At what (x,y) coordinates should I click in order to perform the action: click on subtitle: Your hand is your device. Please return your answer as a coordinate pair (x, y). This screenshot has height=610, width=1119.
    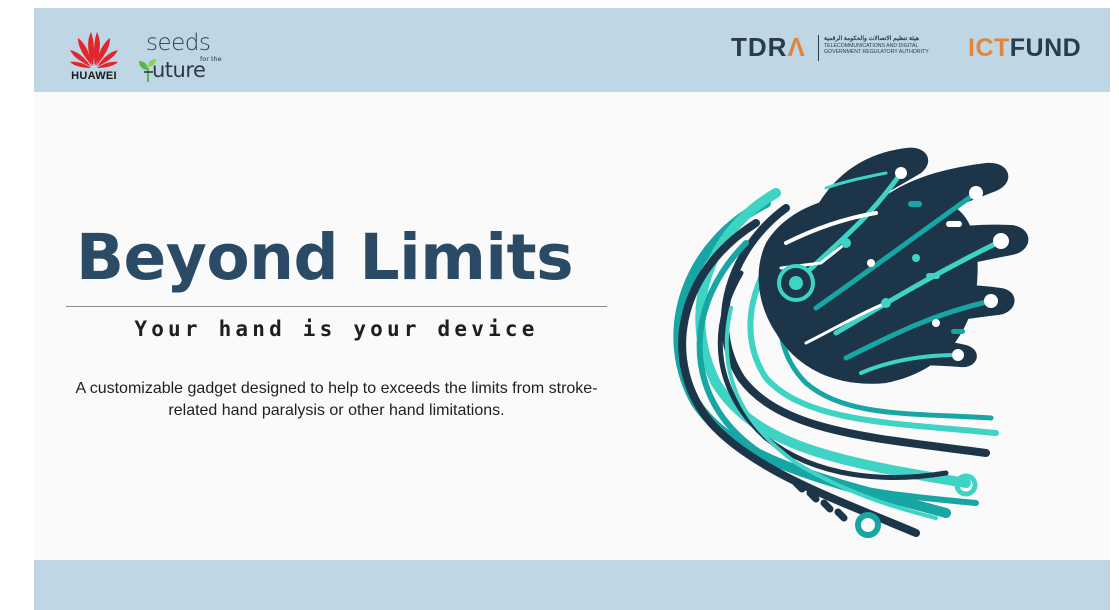
    Looking at the image, I should click on (336, 329).